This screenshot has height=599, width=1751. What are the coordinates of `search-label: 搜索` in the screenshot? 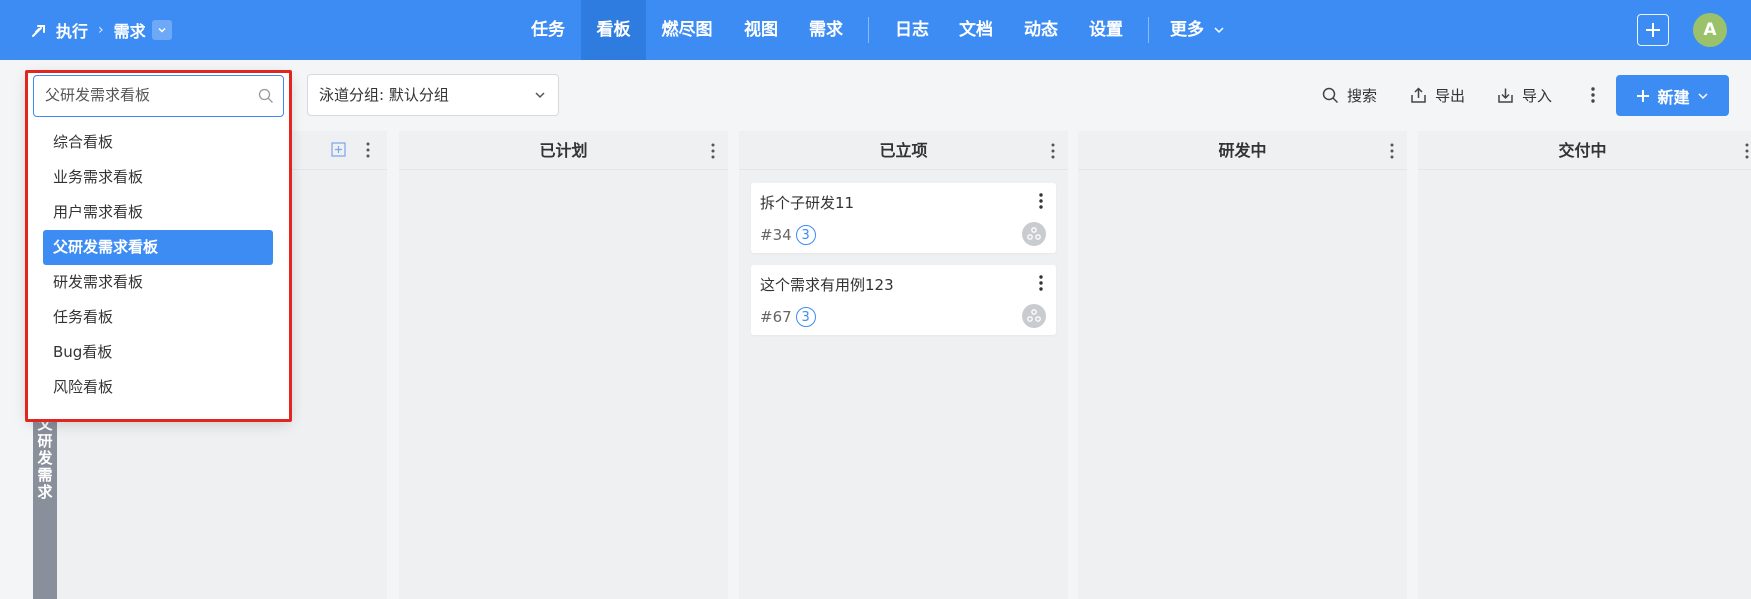 It's located at (1362, 95).